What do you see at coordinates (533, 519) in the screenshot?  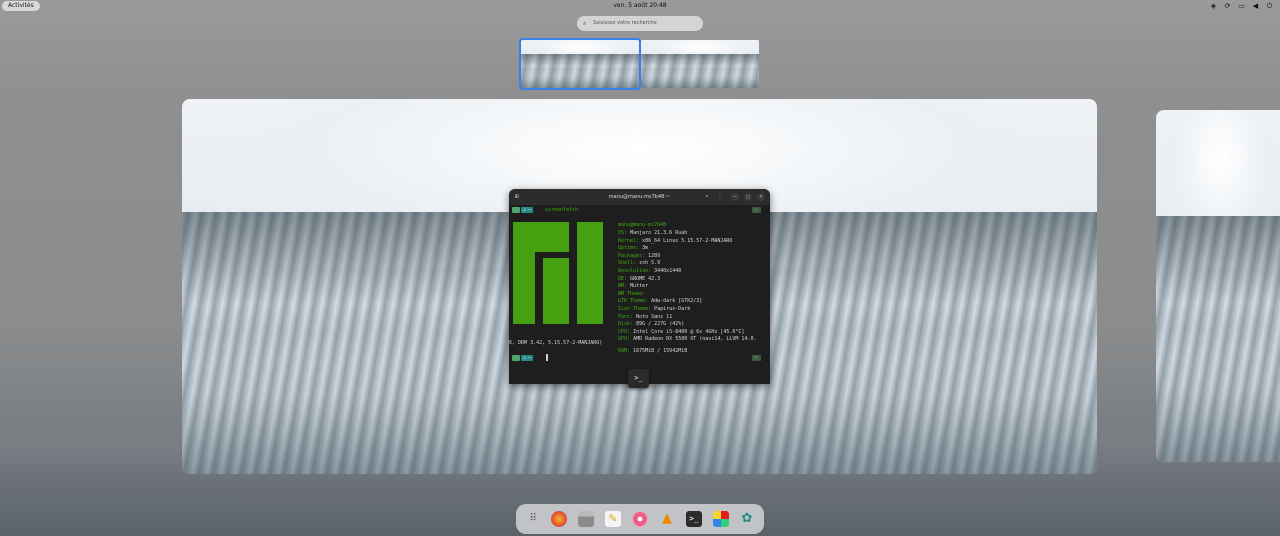 I see `app-grid-icon: ⠿` at bounding box center [533, 519].